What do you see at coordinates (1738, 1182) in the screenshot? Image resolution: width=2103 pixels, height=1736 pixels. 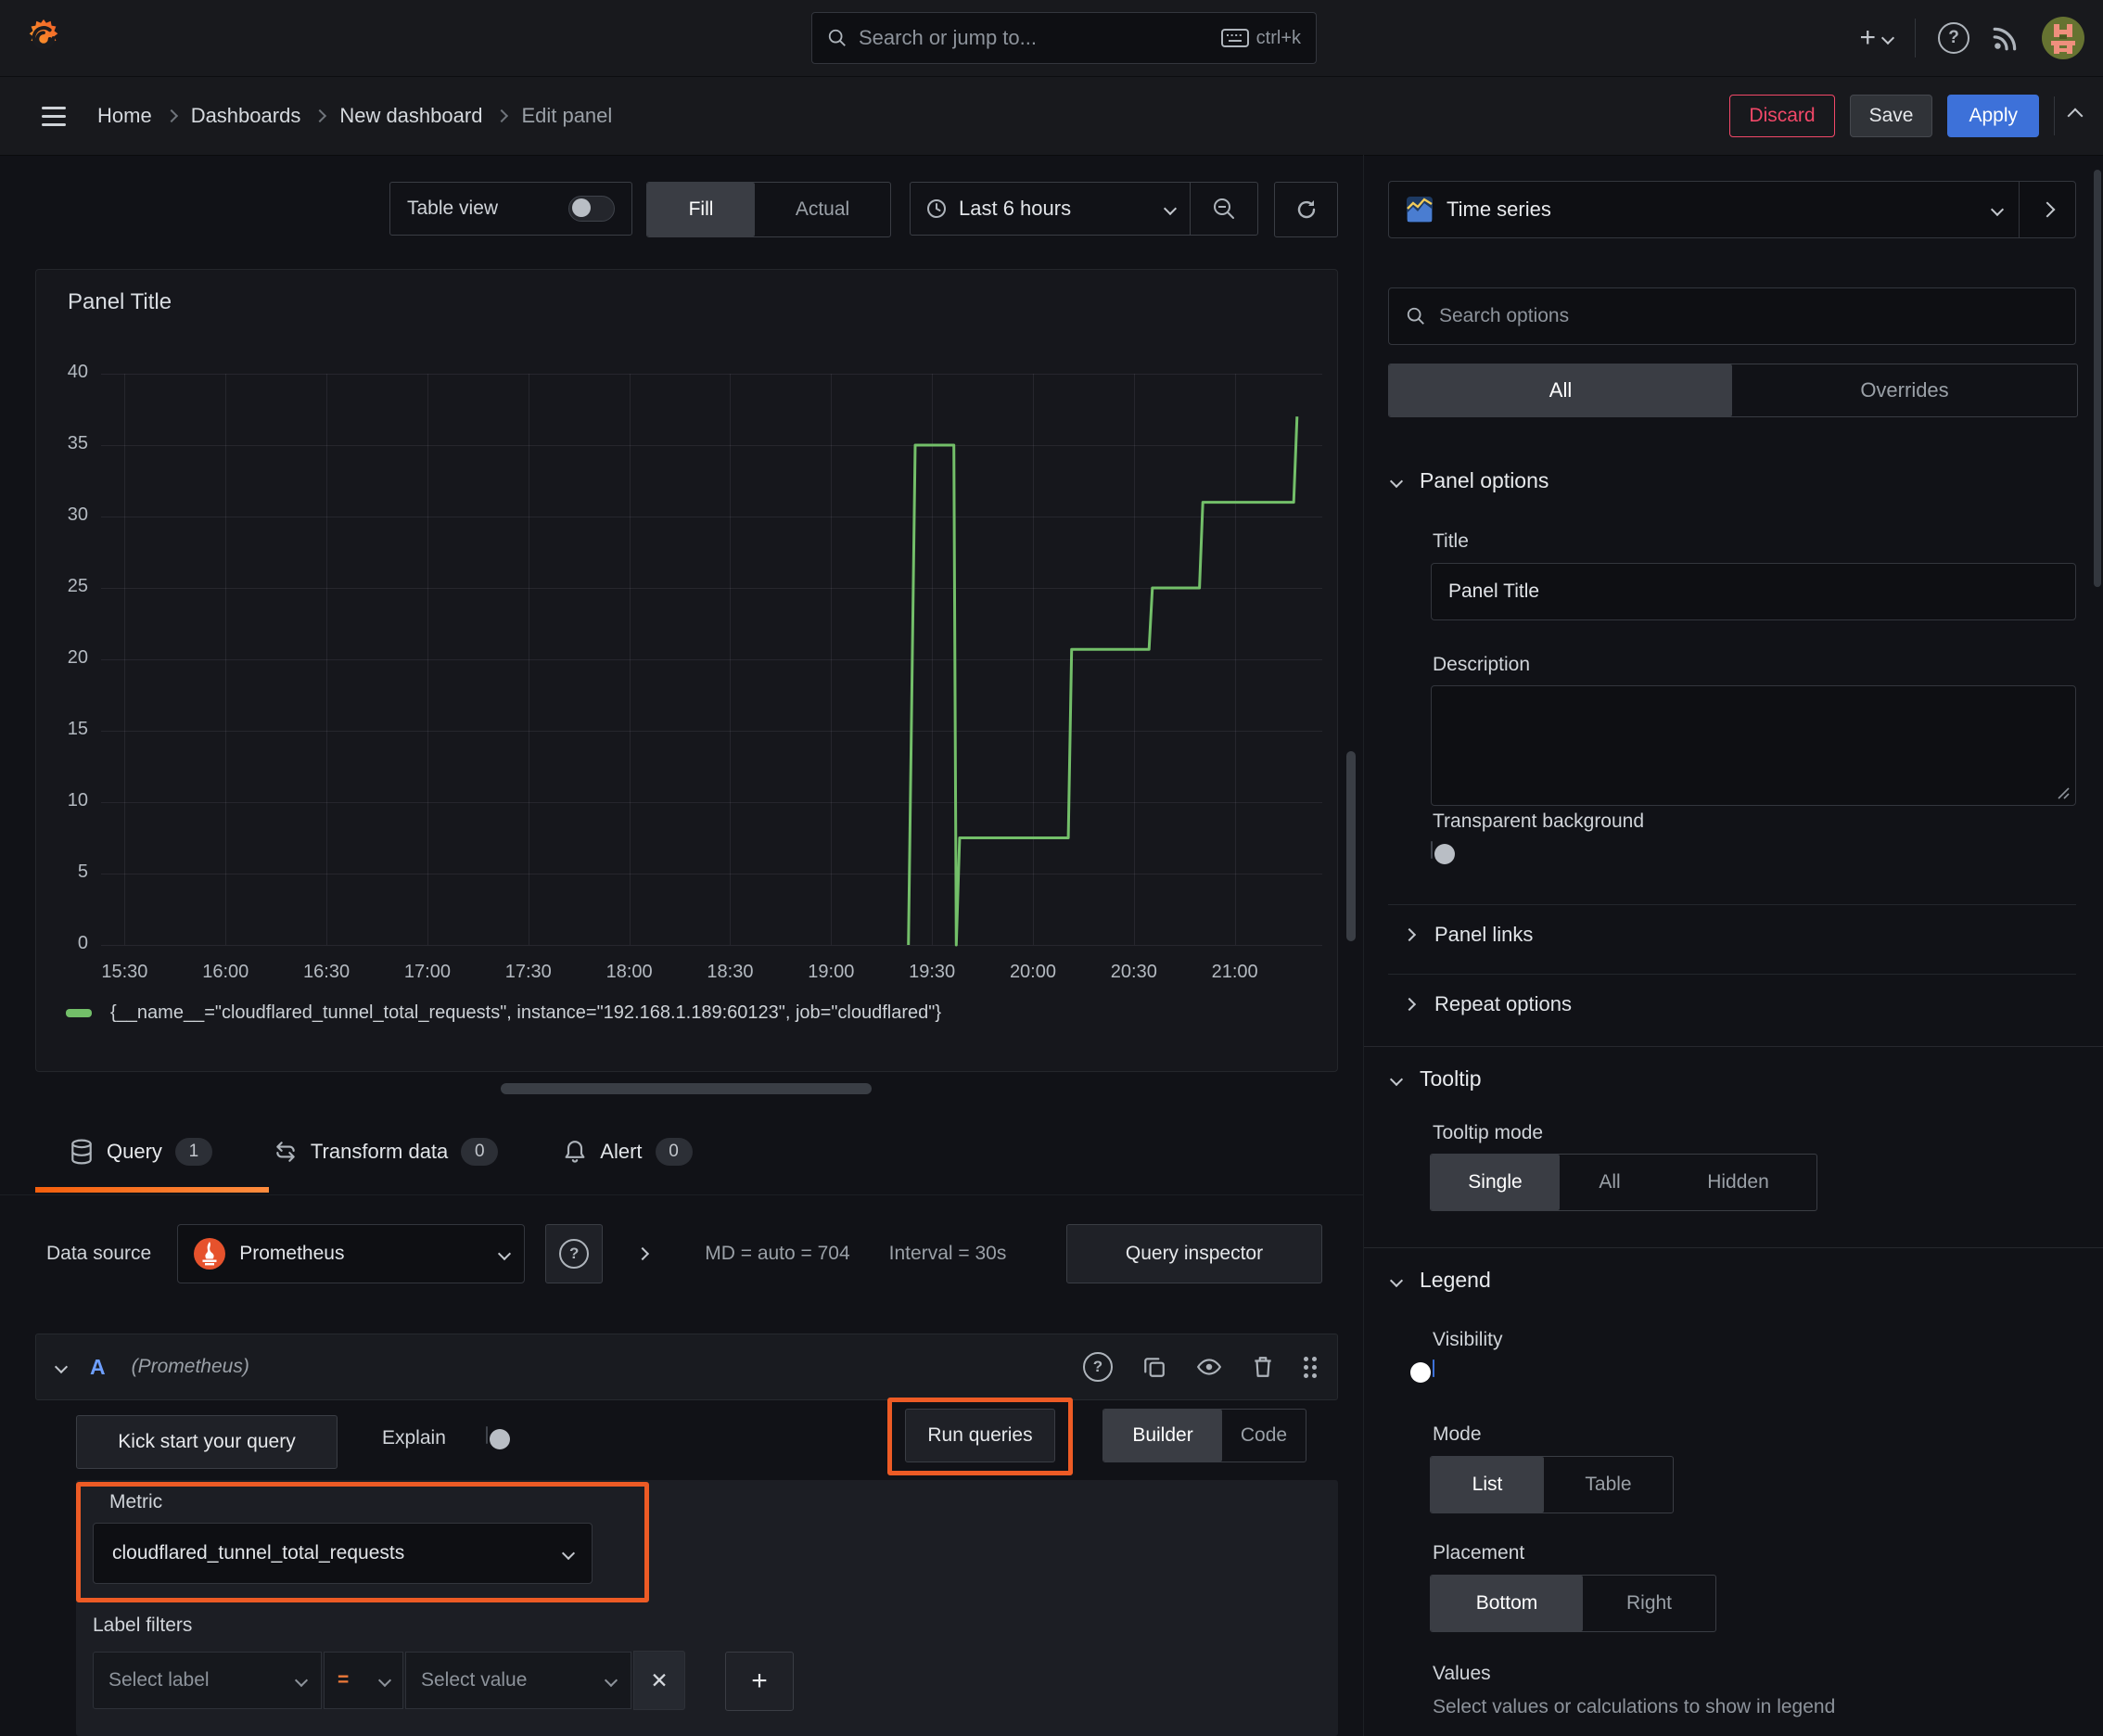 I see `tooltip-mode-hidden: Hidden` at bounding box center [1738, 1182].